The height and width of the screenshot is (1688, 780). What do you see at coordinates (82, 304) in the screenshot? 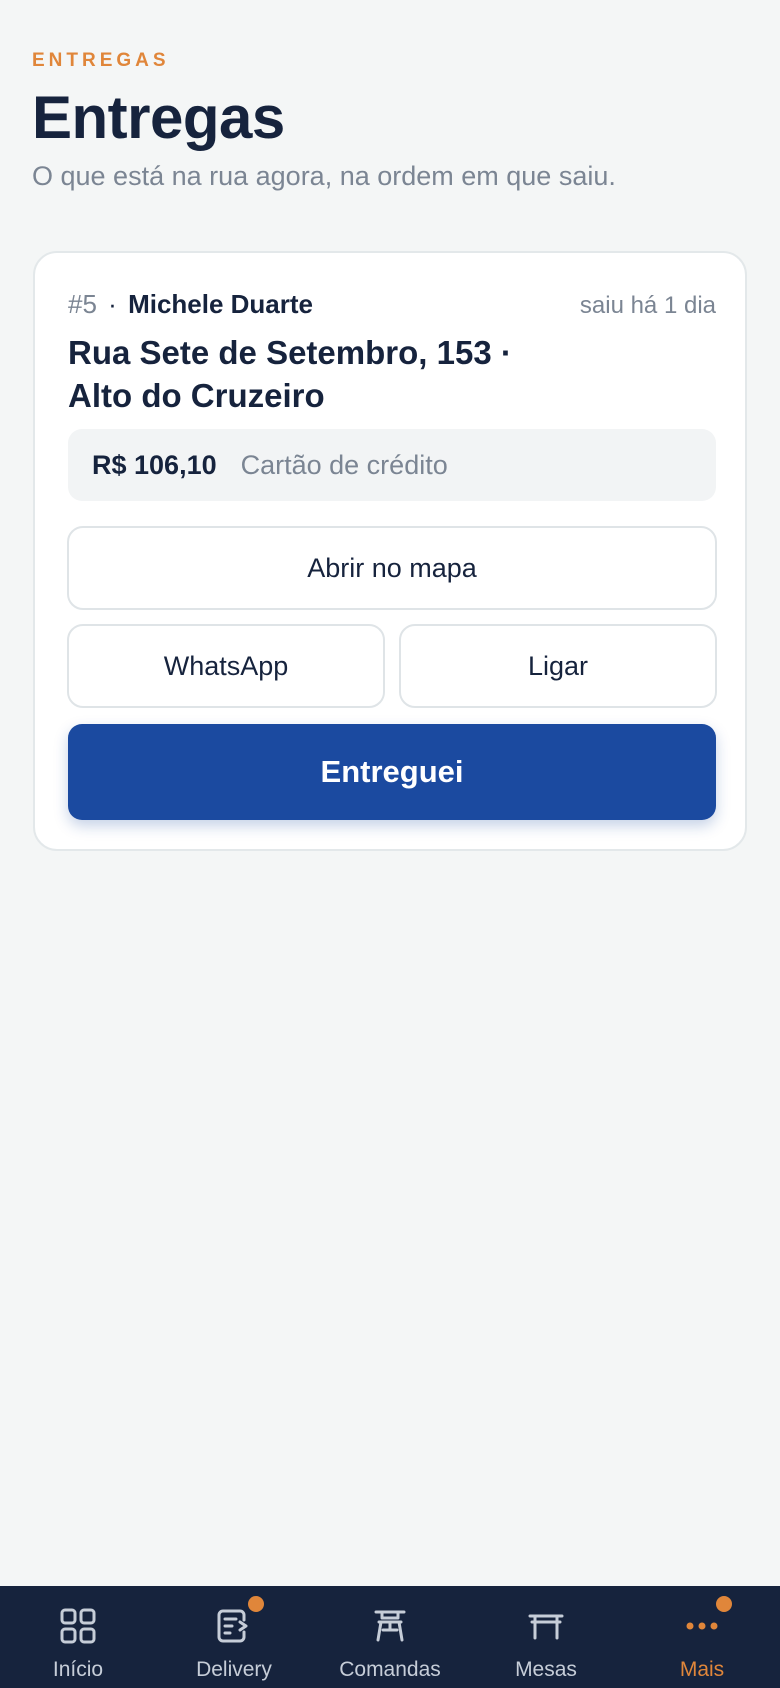
I see `order-number: #5` at bounding box center [82, 304].